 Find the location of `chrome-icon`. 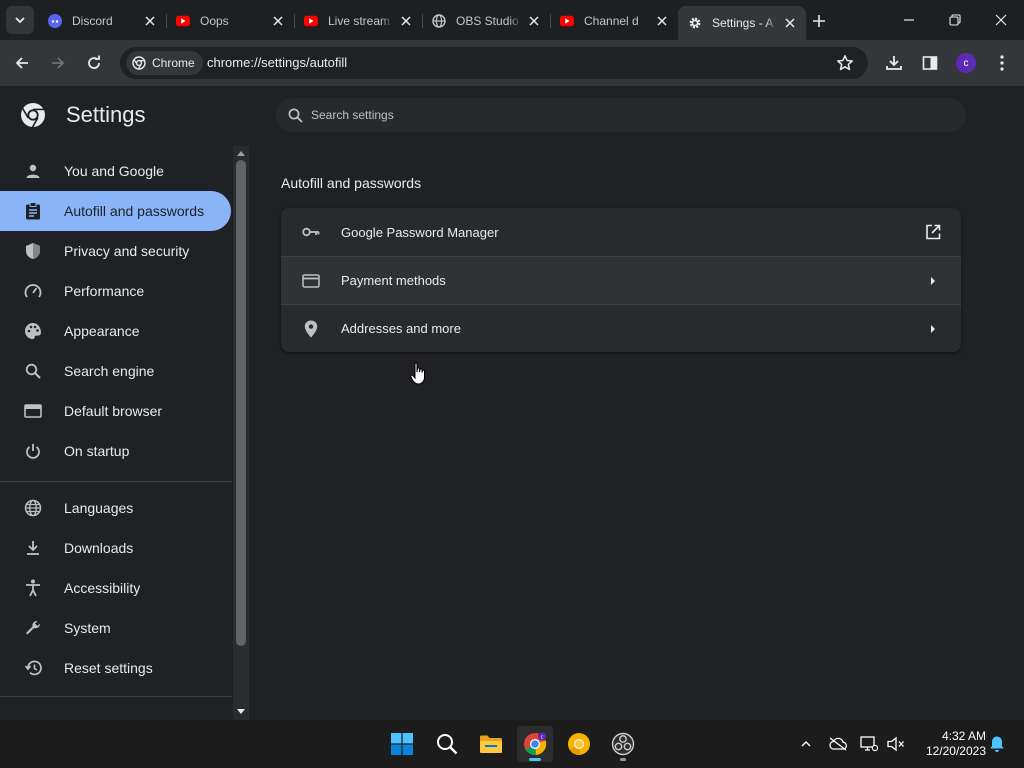

chrome-icon is located at coordinates (139, 63).